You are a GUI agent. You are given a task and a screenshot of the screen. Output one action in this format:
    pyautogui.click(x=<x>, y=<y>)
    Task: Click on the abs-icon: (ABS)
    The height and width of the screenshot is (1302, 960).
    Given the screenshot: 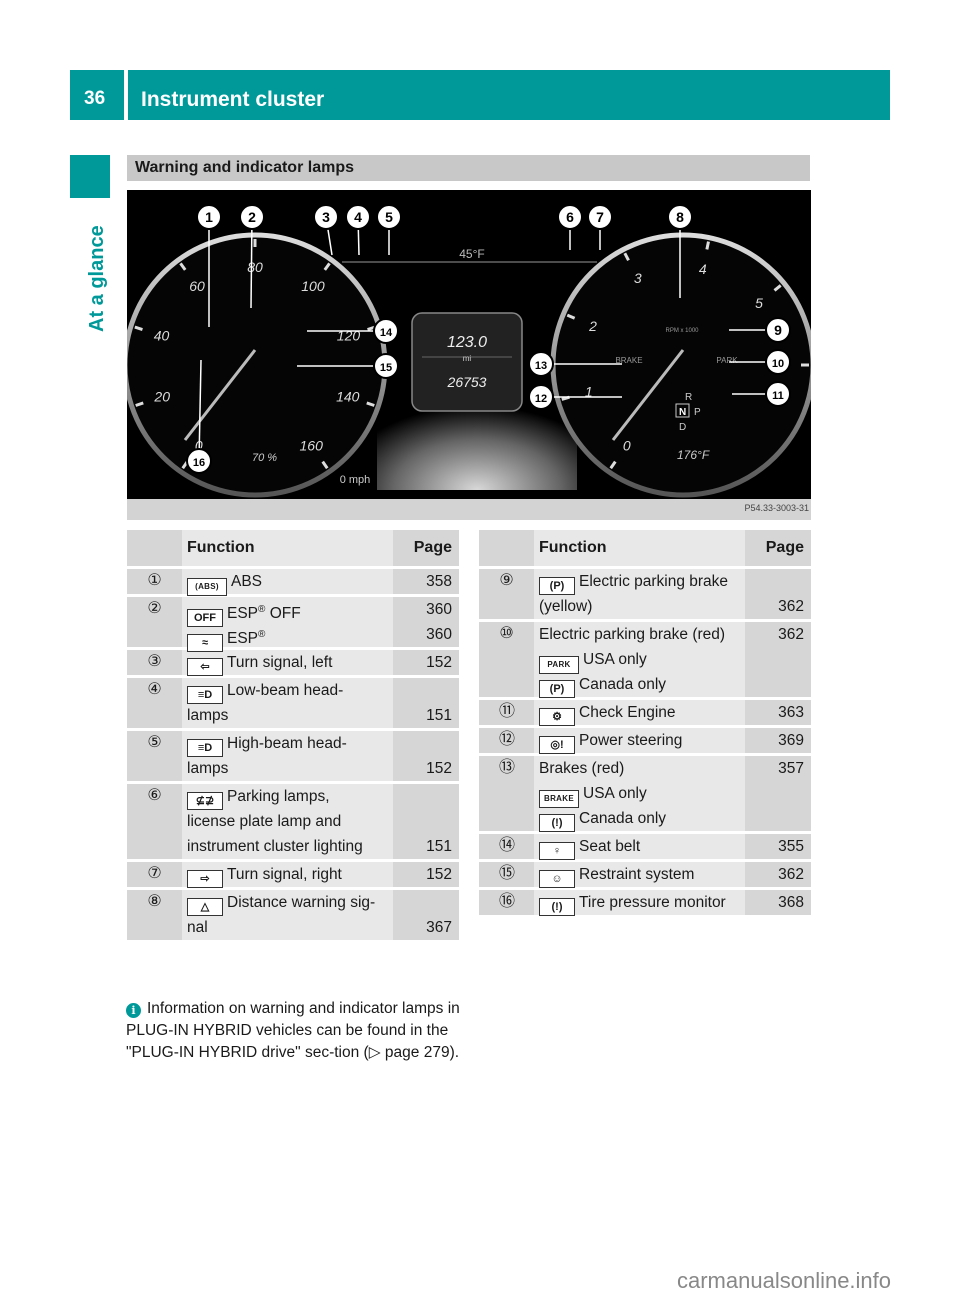 What is the action you would take?
    pyautogui.click(x=207, y=587)
    